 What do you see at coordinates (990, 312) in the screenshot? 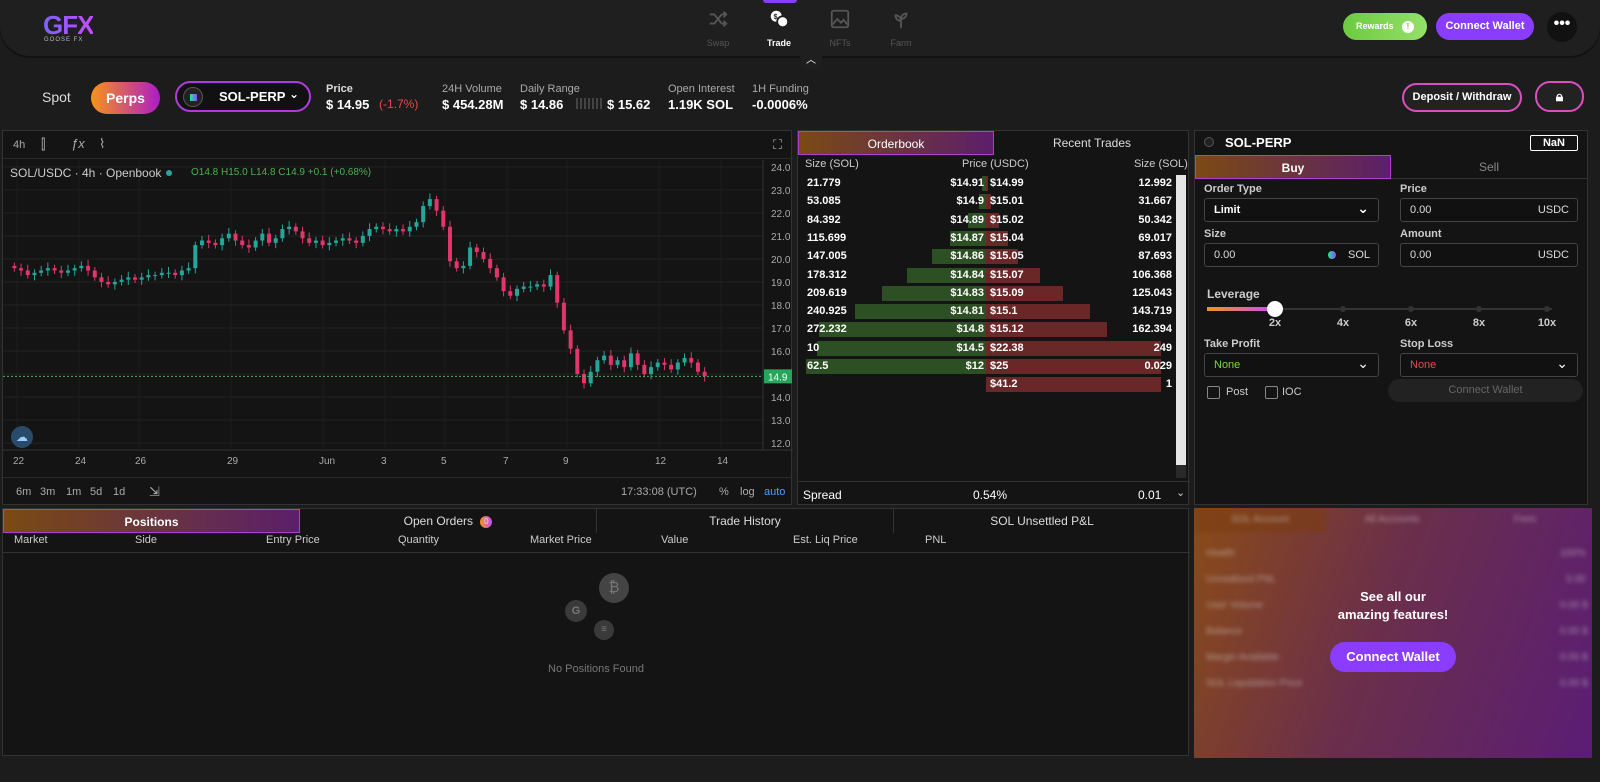
I see `orderbook-row: 240.925 $14.81 $15.1 143.719` at bounding box center [990, 312].